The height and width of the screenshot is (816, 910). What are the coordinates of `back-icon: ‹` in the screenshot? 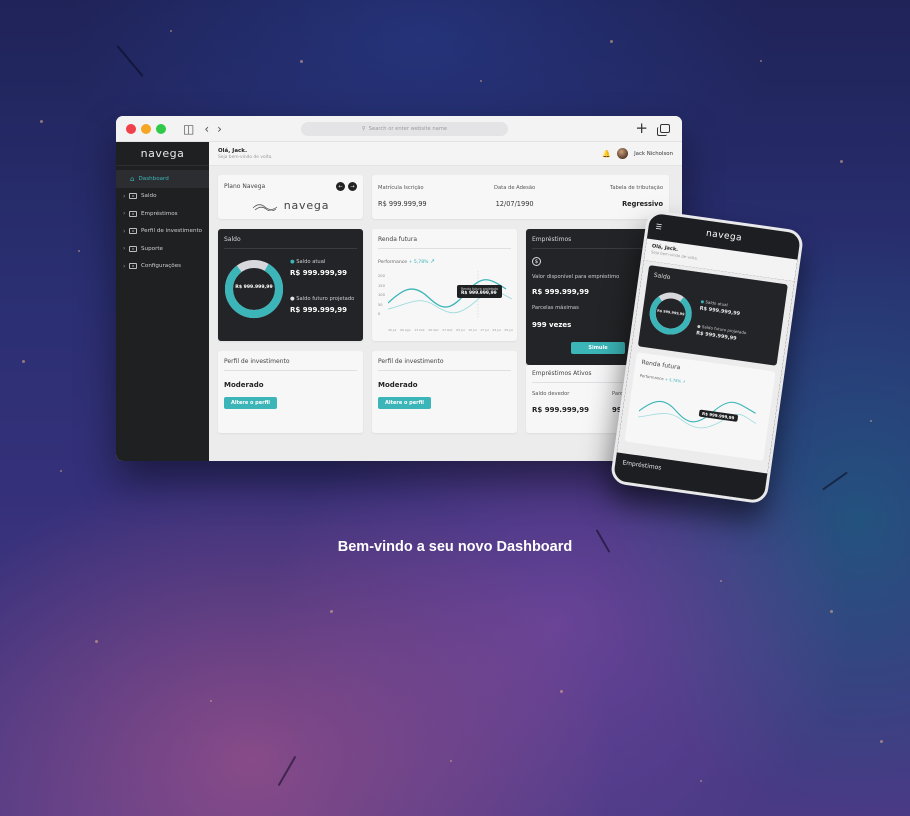 It's located at (206, 129).